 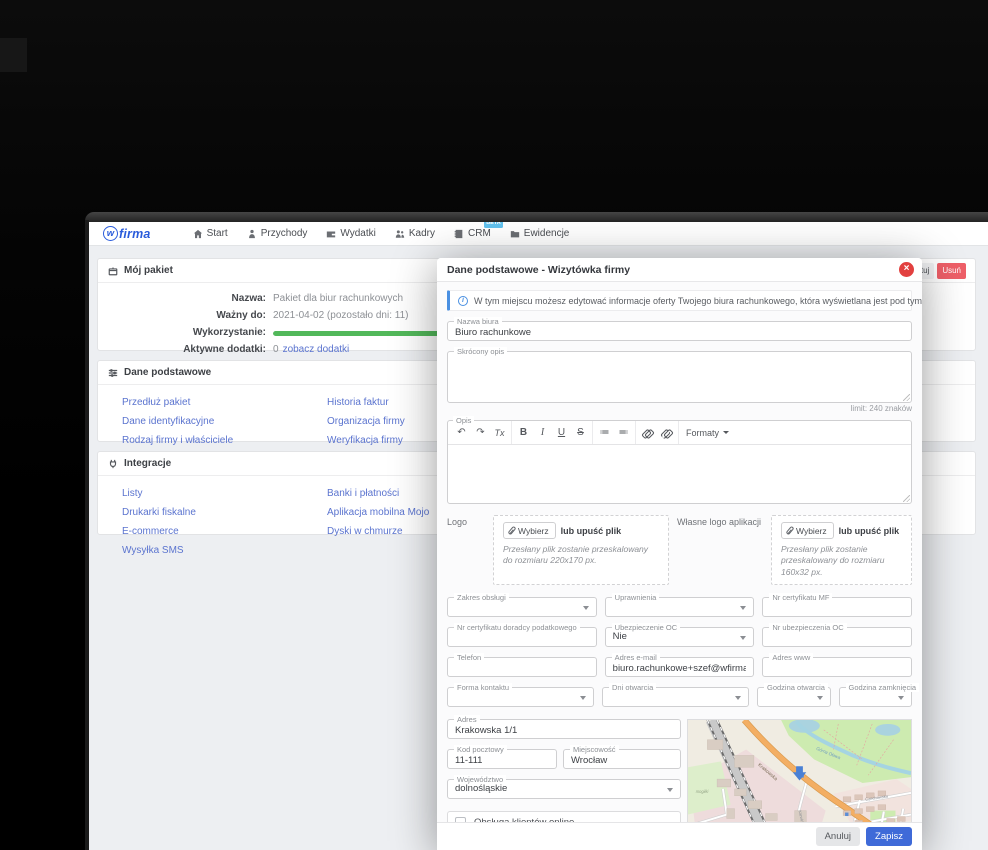 What do you see at coordinates (794, 695) in the screenshot?
I see `godzina-otwarcia-select: Godzina otwarcia` at bounding box center [794, 695].